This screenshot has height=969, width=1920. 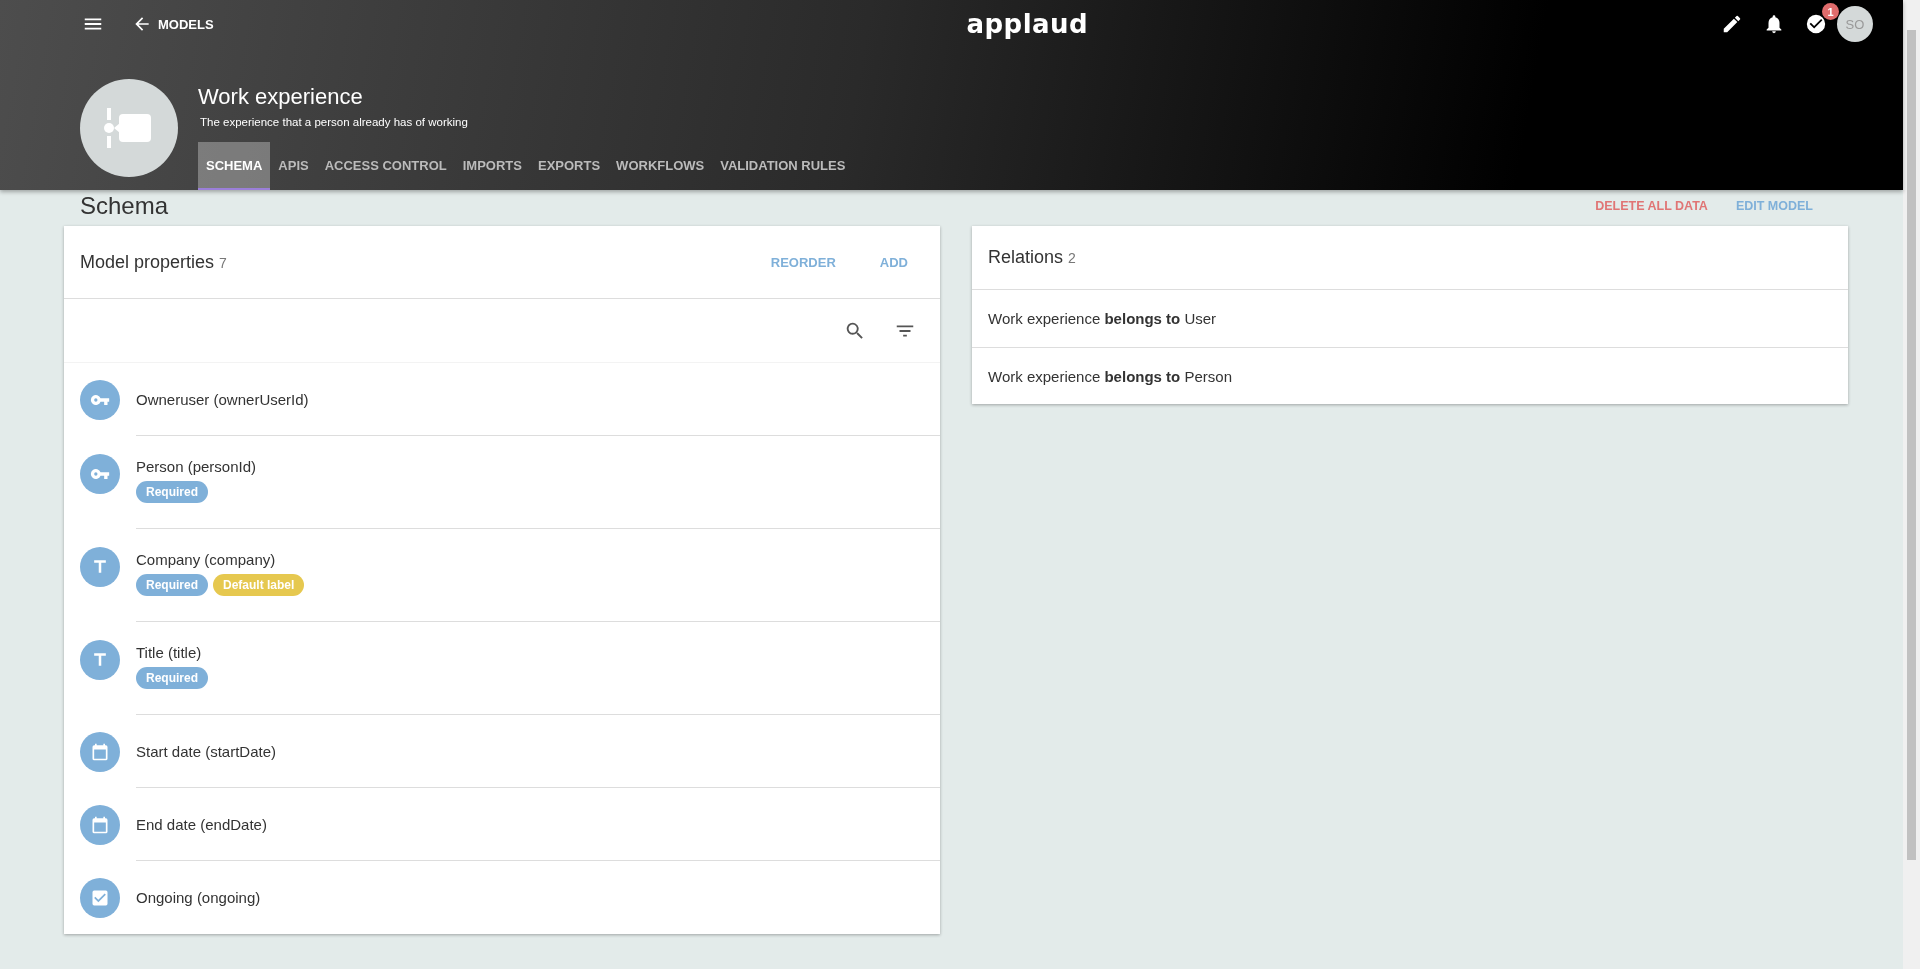 I want to click on tab: SCHEMA, so click(x=234, y=166).